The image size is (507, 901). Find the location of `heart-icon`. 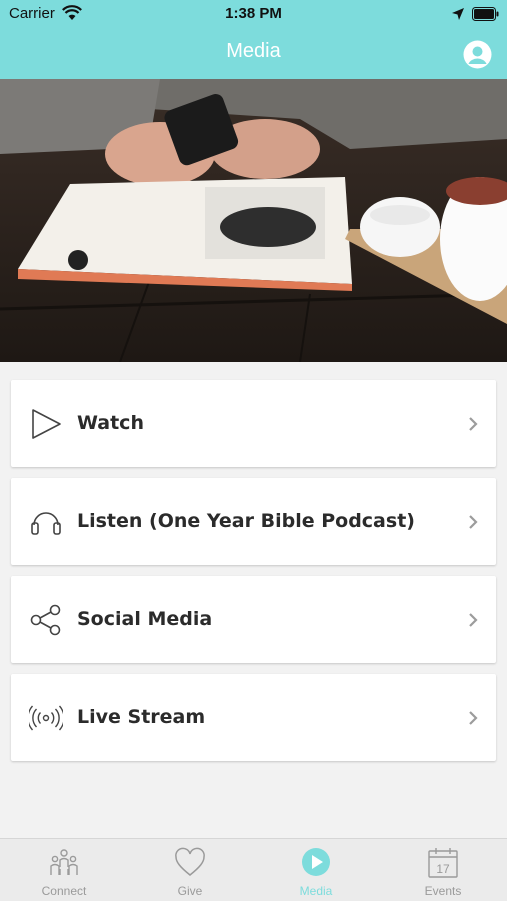

heart-icon is located at coordinates (190, 861).